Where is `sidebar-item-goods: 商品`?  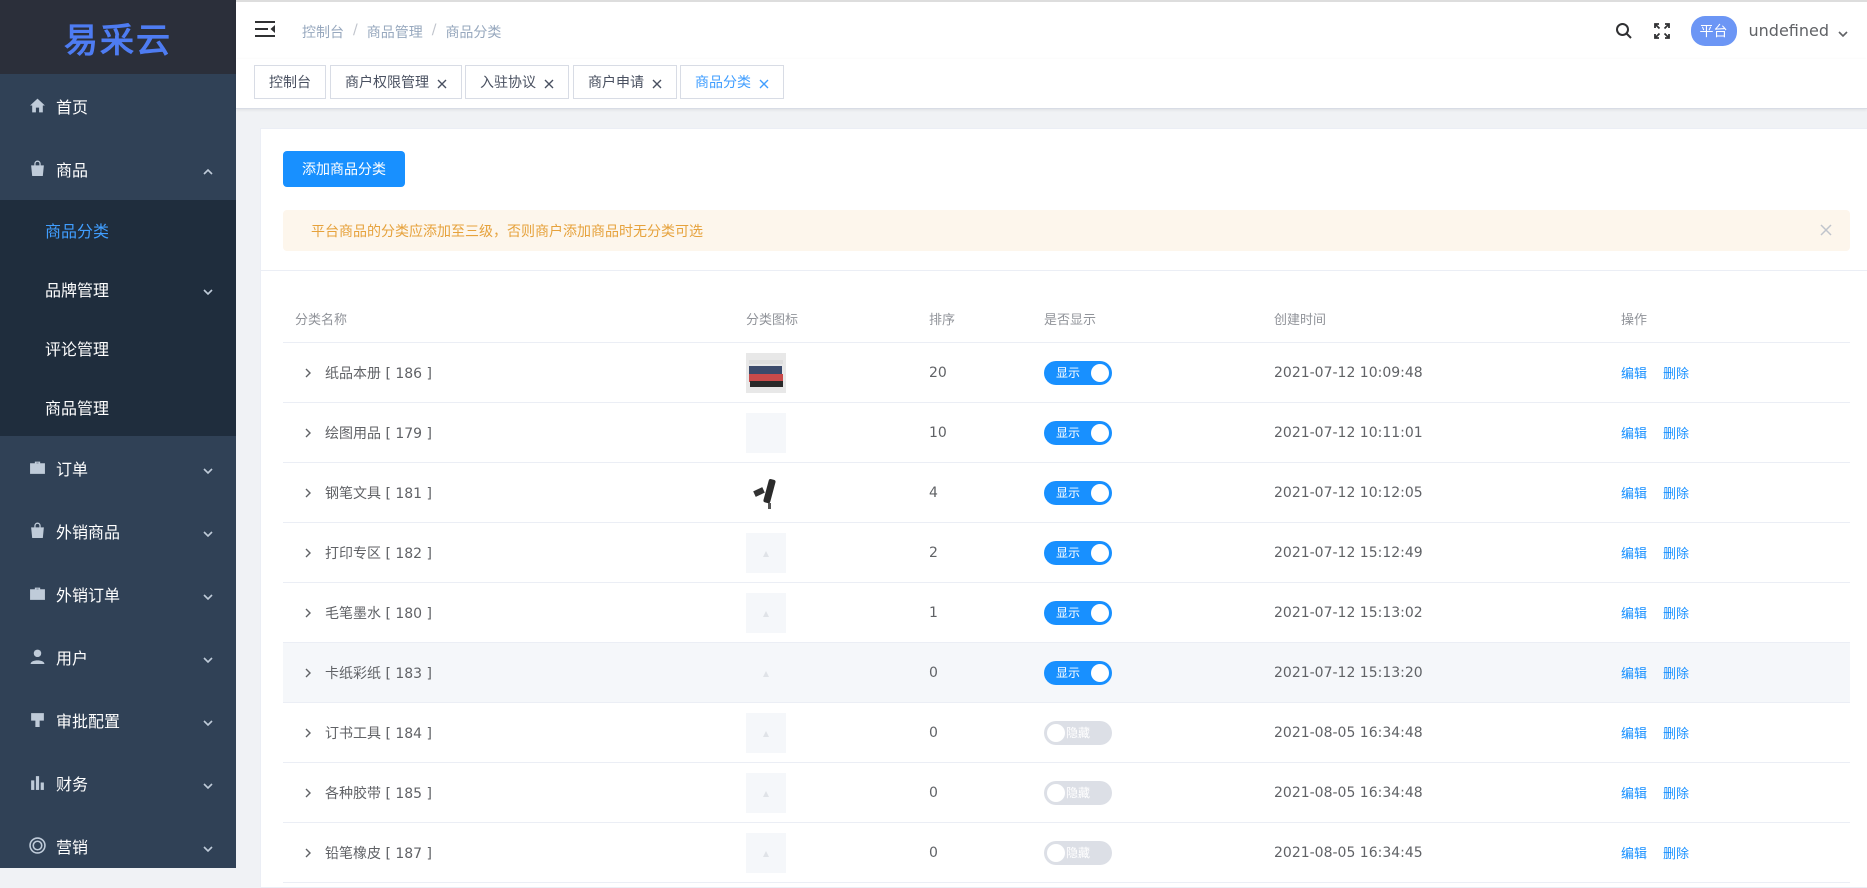 sidebar-item-goods: 商品 is located at coordinates (118, 168).